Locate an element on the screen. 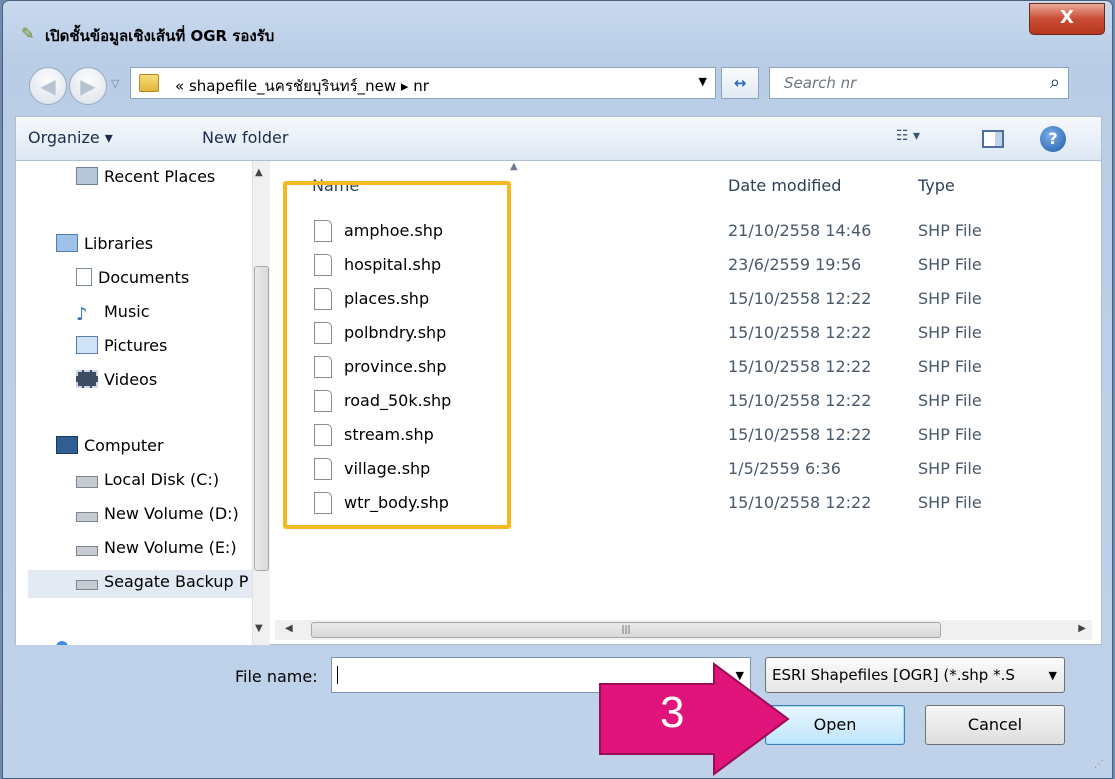 Image resolution: width=1115 pixels, height=779 pixels. sidebar-item-libraries: Libraries is located at coordinates (104, 248).